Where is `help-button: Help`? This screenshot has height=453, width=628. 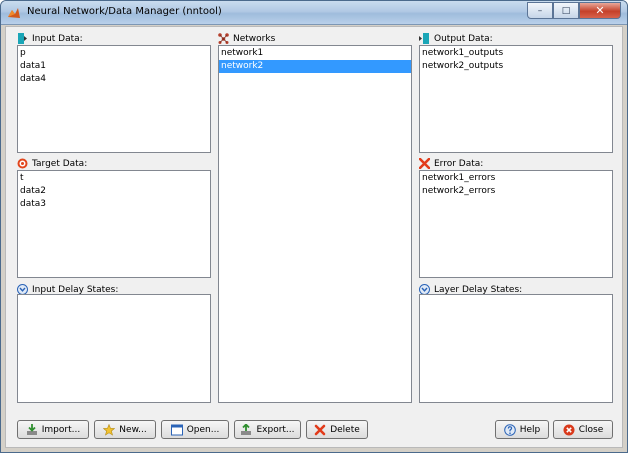
help-button: Help is located at coordinates (522, 429).